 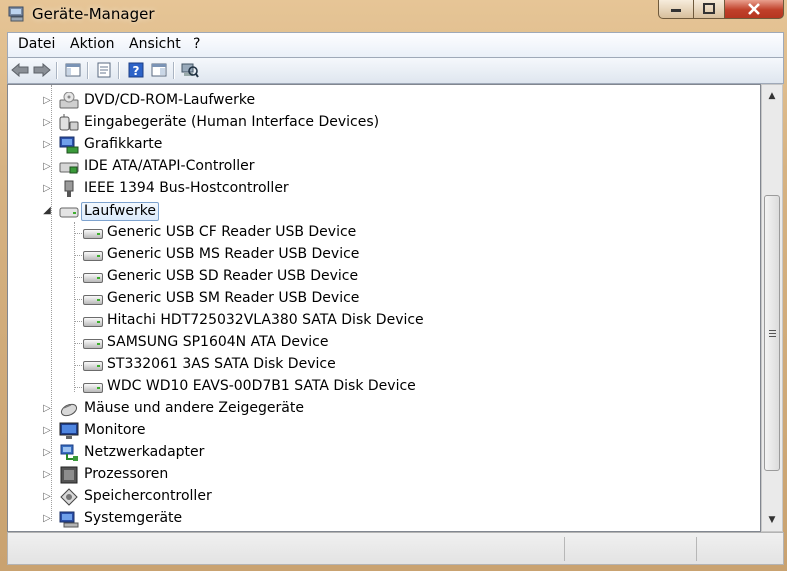 I want to click on console-tree-icon, so click(x=73, y=70).